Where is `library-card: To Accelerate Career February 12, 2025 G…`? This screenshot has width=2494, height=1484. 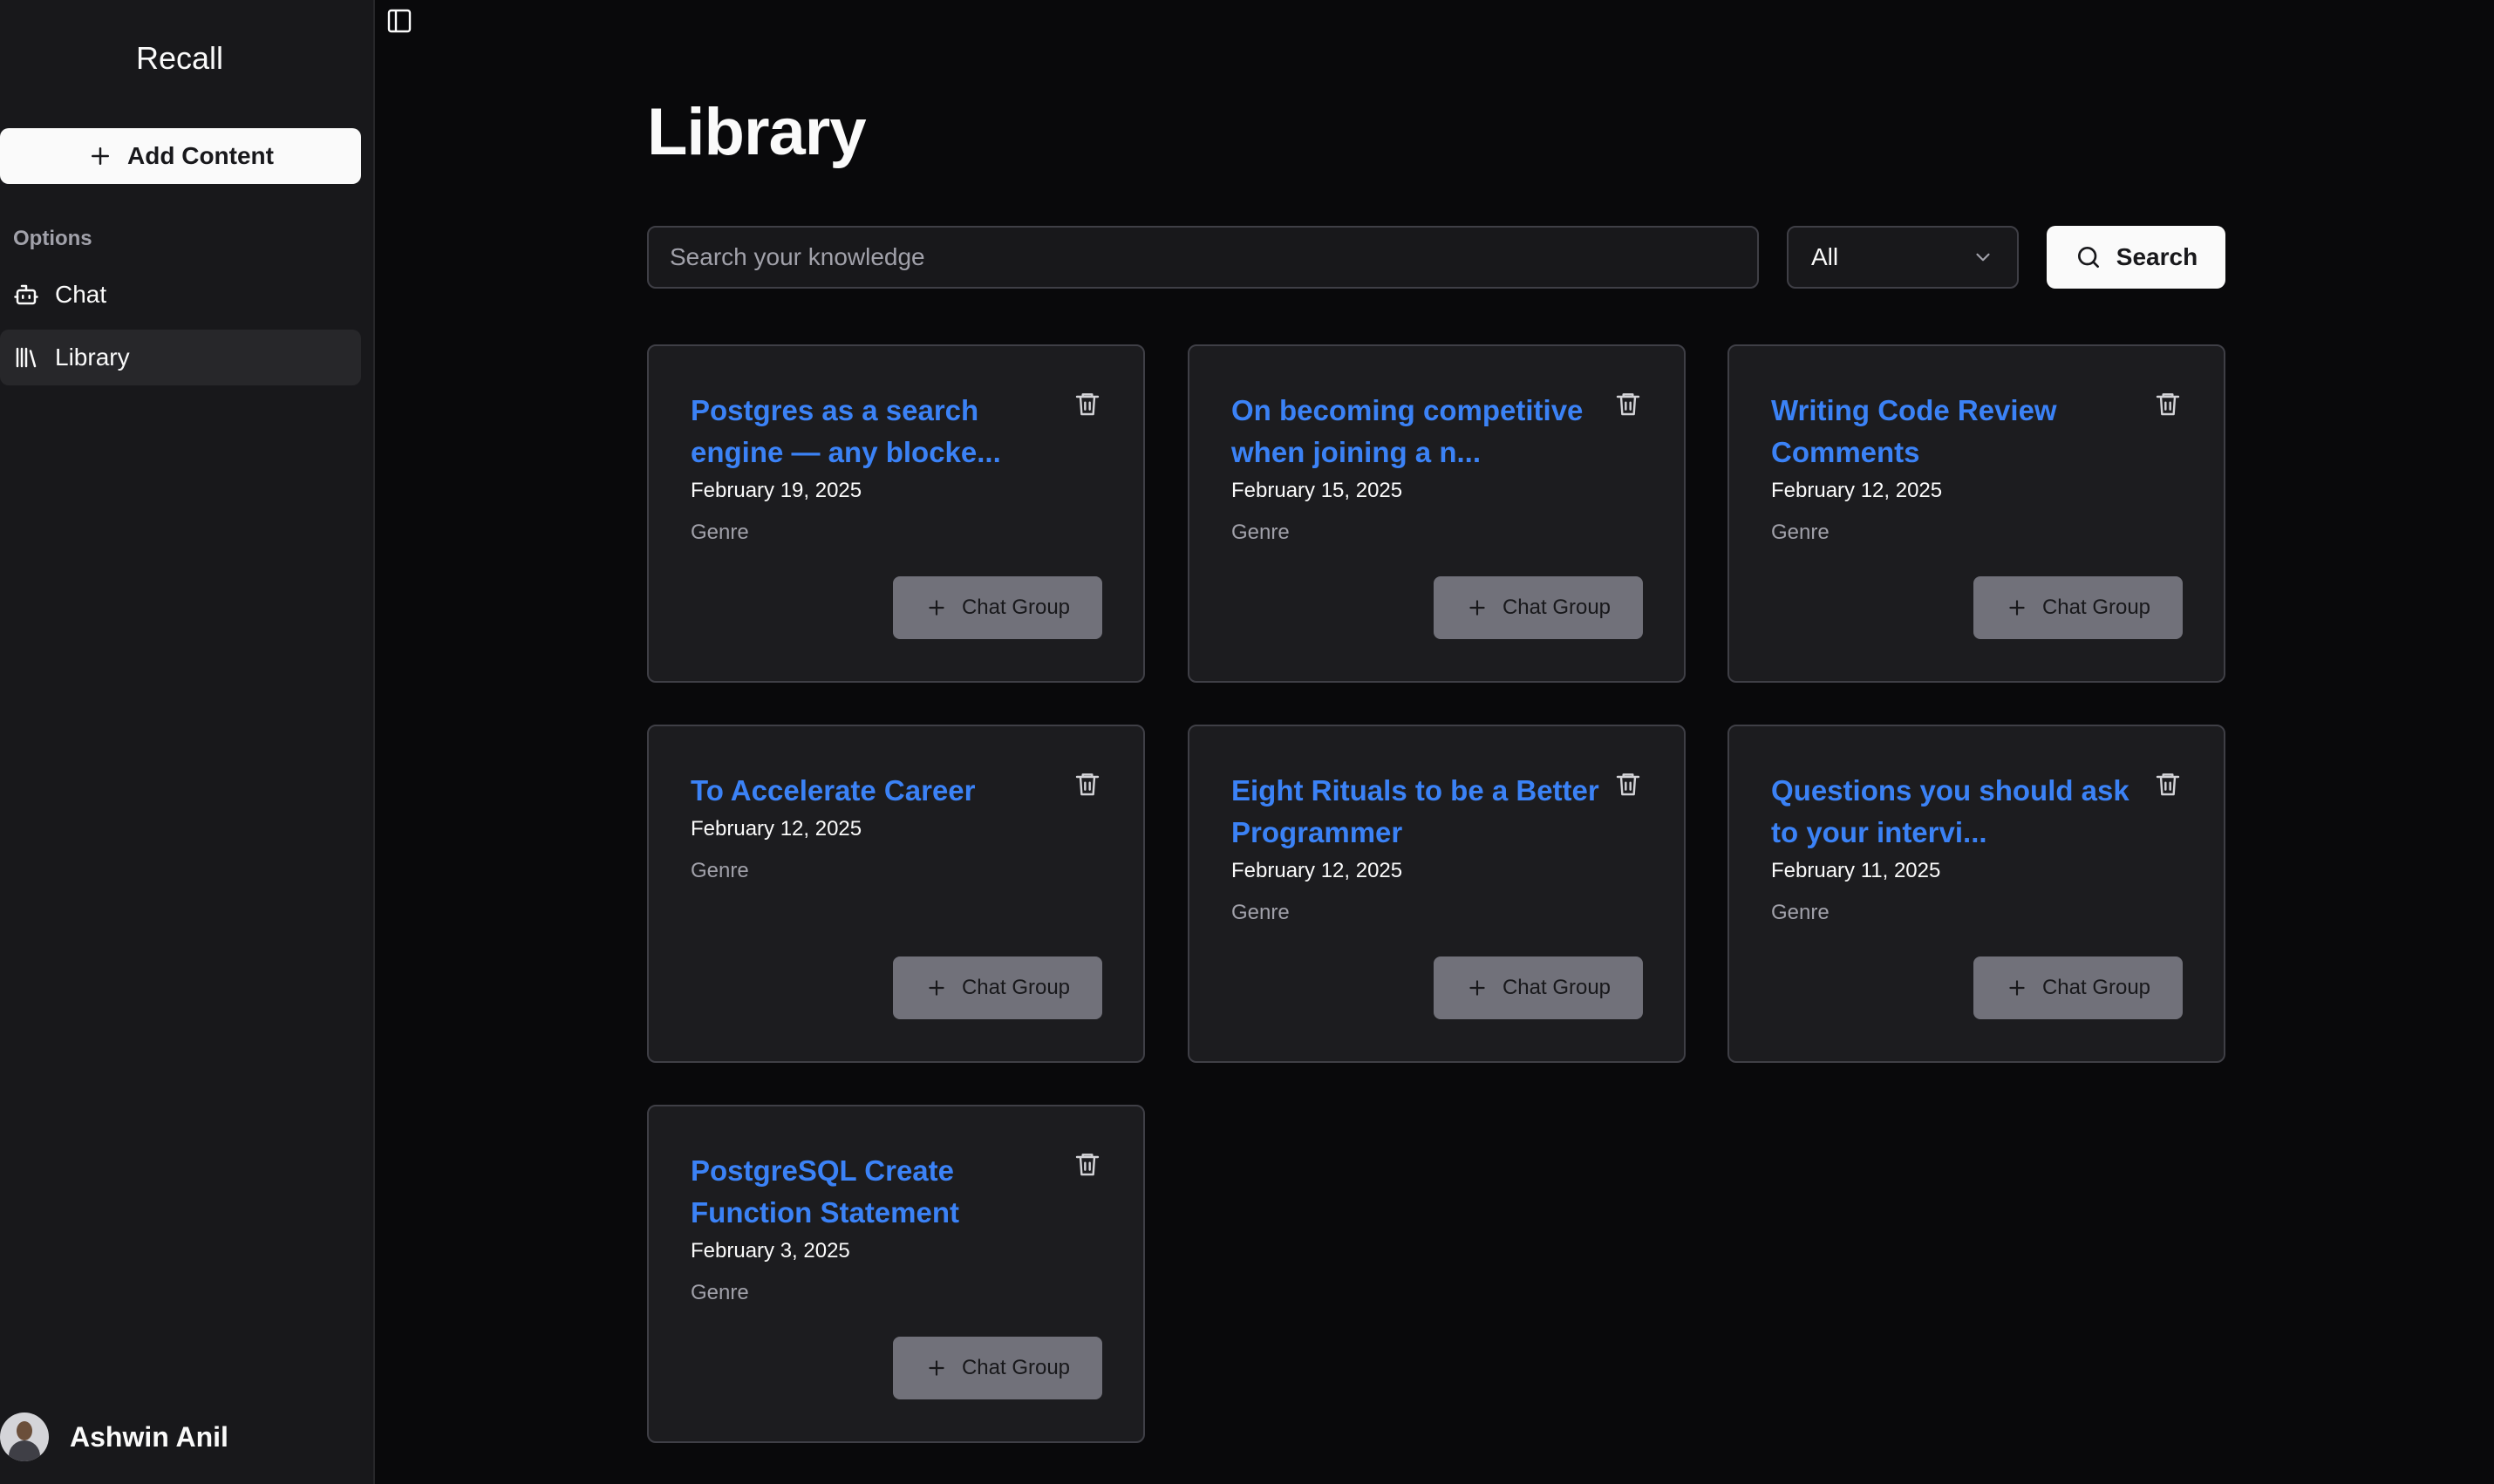
library-card: To Accelerate Career February 12, 2025 G… is located at coordinates (896, 894).